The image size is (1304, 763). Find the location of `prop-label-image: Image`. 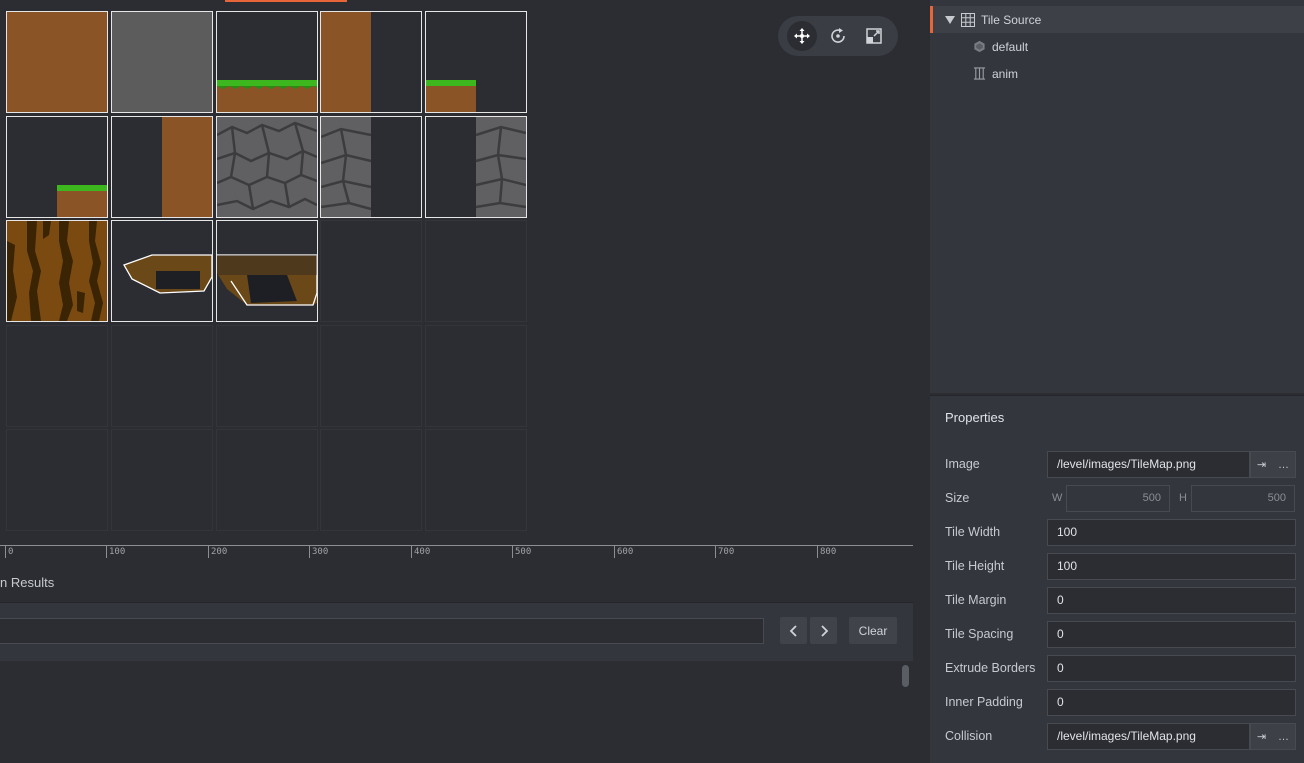

prop-label-image: Image is located at coordinates (962, 464).